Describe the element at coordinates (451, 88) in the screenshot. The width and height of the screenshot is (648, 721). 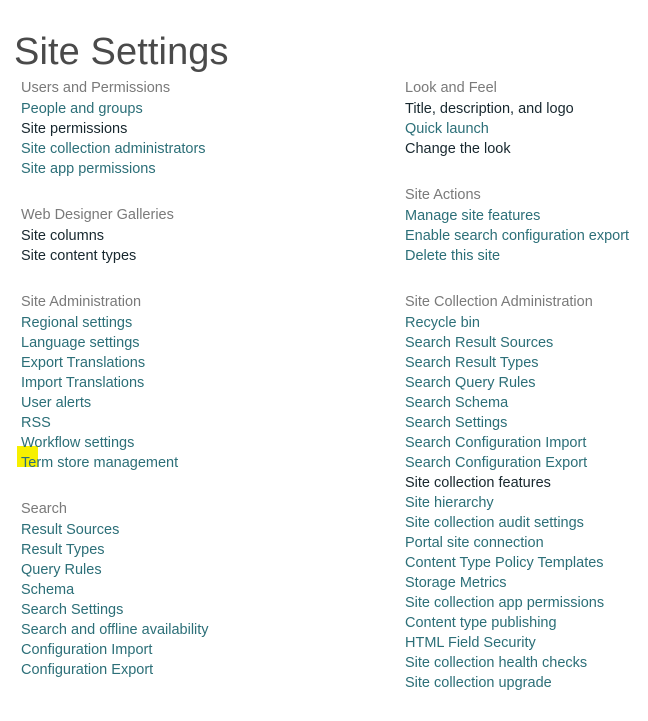
I see `section-heading: Look and Feel` at that location.